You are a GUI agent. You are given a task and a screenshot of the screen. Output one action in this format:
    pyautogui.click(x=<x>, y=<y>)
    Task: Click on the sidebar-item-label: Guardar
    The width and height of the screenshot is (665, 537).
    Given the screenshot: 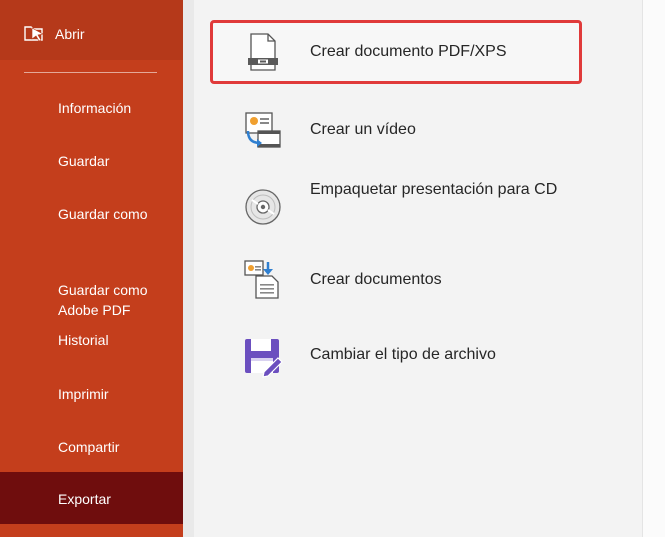 What is the action you would take?
    pyautogui.click(x=84, y=161)
    